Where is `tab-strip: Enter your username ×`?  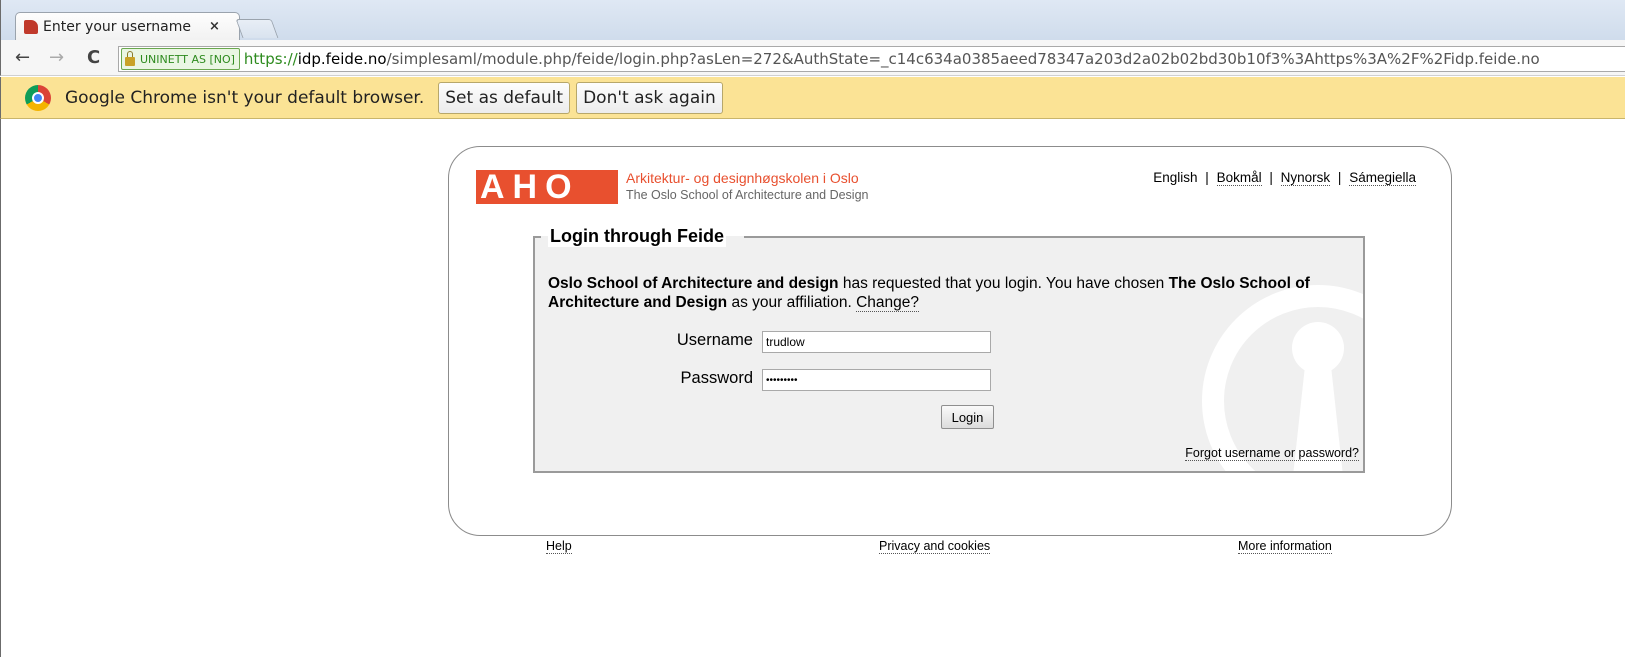 tab-strip: Enter your username × is located at coordinates (812, 20).